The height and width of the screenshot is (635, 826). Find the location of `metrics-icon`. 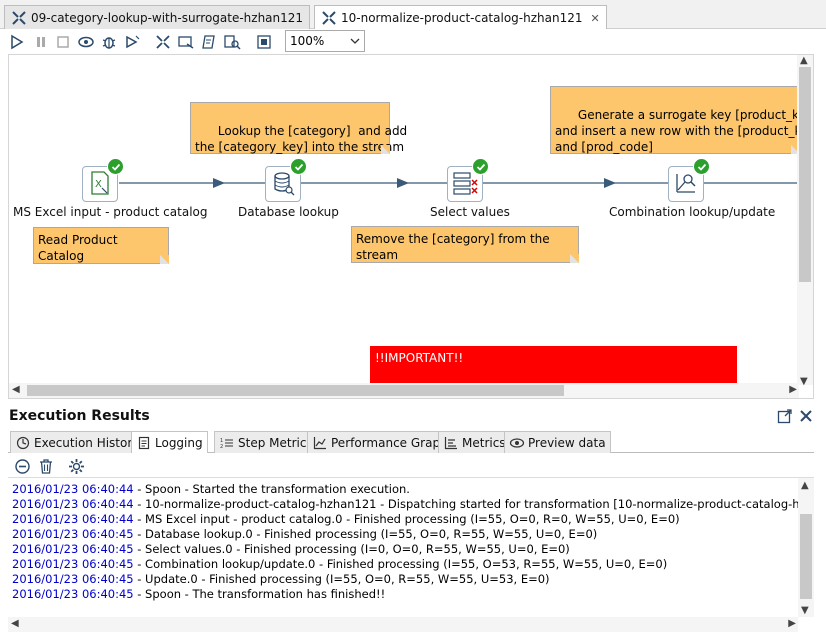

metrics-icon is located at coordinates (451, 443).